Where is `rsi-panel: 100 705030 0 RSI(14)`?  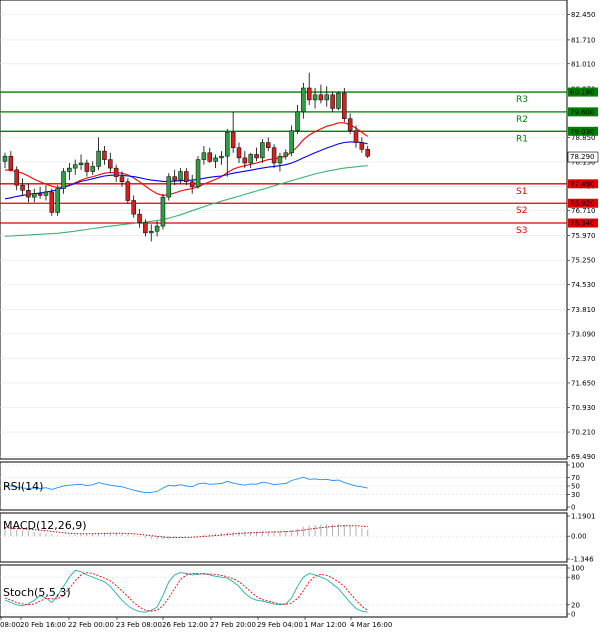 rsi-panel: 100 705030 0 RSI(14) is located at coordinates (292, 486).